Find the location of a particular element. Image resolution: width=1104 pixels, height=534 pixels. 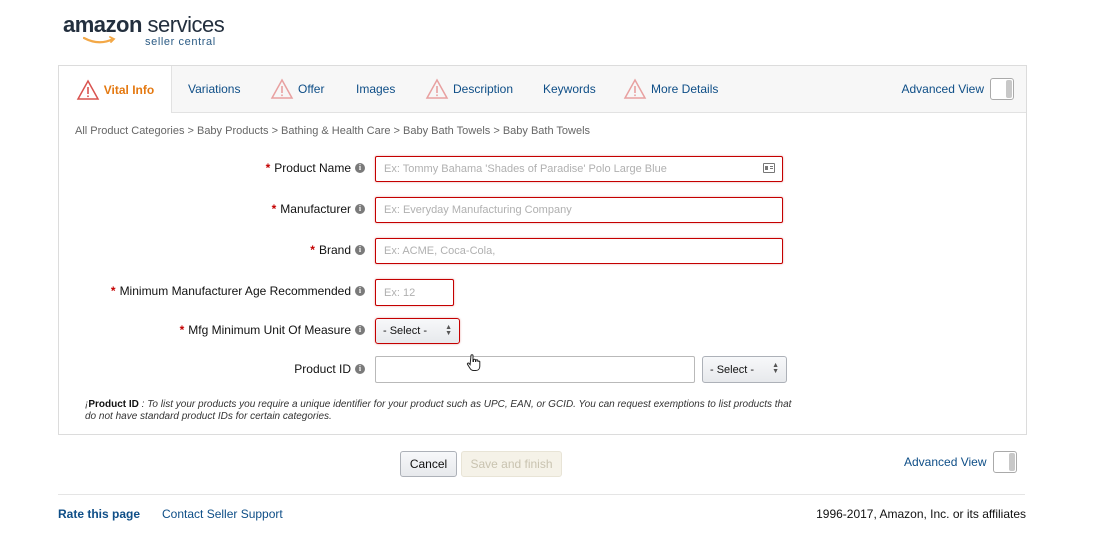

min-unit-select: - Select - ▲ ▼ is located at coordinates (417, 331).